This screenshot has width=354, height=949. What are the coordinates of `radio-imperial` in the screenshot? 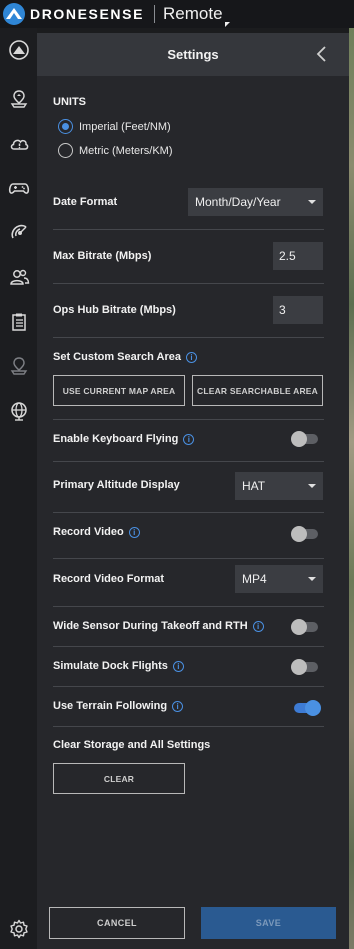 It's located at (65, 126).